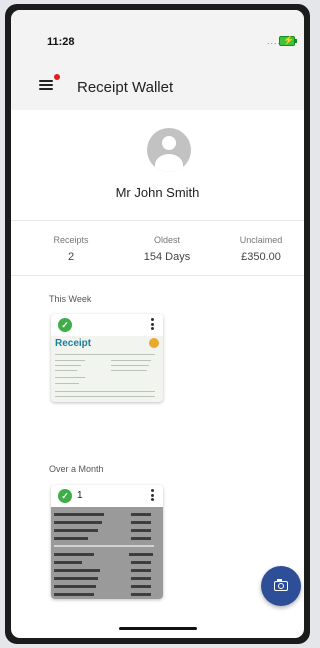 The width and height of the screenshot is (320, 648). I want to click on receipt-card: ✓ 1, so click(107, 542).